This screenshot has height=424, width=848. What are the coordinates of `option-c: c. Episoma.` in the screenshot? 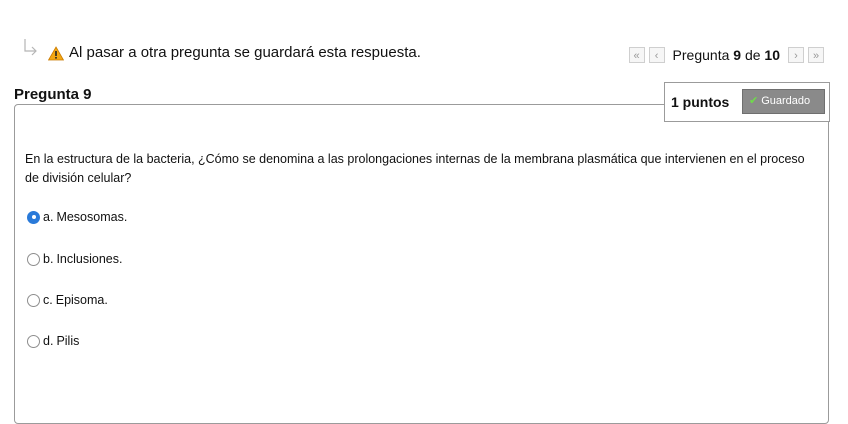 It's located at (67, 300).